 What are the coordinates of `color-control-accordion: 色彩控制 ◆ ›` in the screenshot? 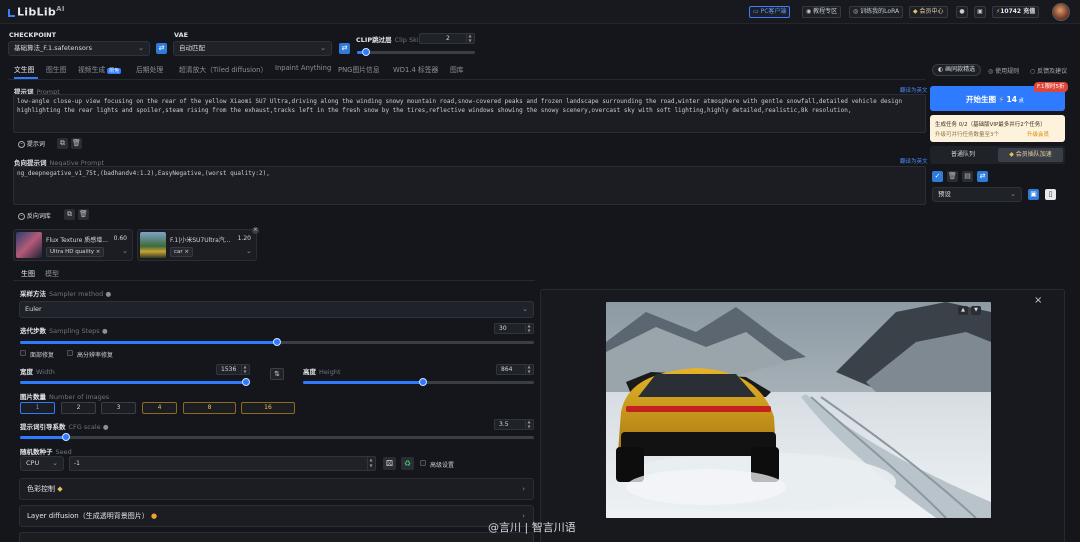 It's located at (276, 489).